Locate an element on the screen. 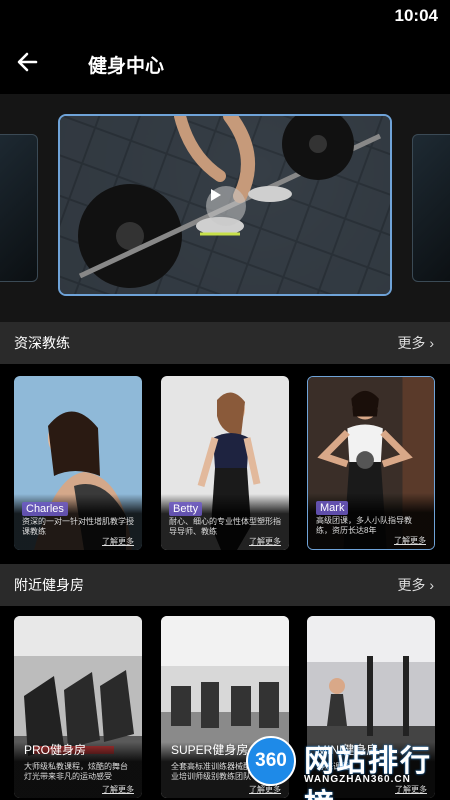  gym-name: PRO健身房 is located at coordinates (55, 750).